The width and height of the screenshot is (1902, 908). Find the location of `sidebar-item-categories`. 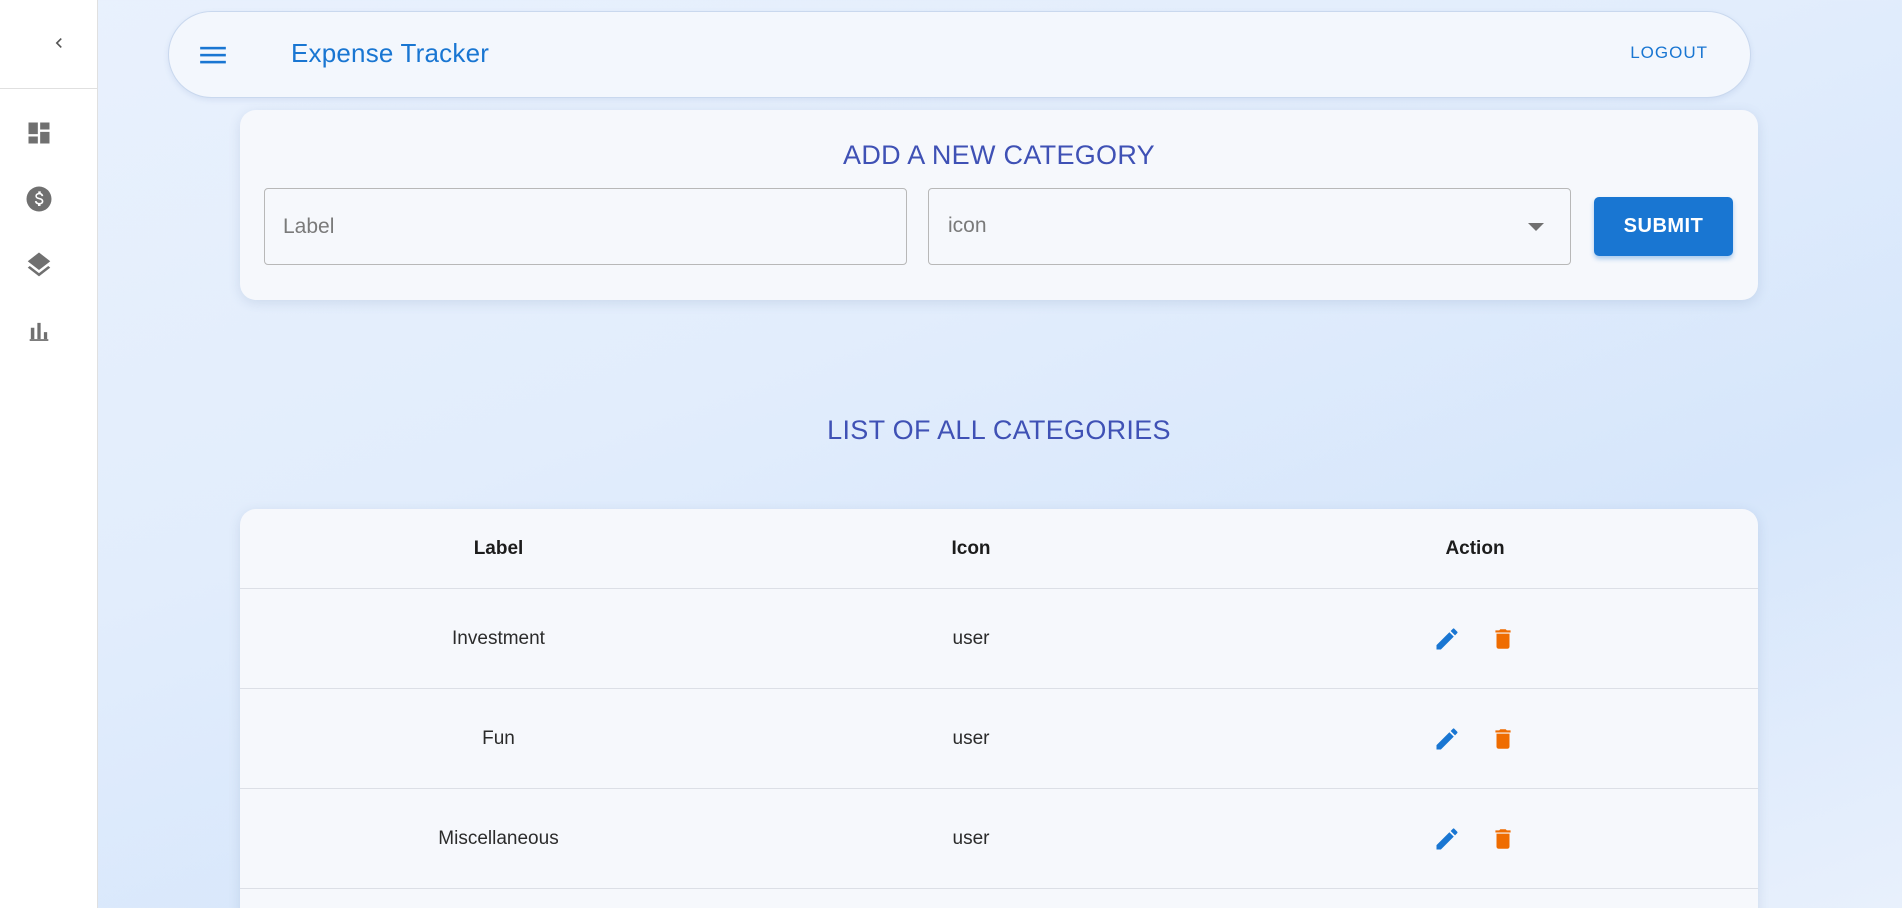

sidebar-item-categories is located at coordinates (39, 265).